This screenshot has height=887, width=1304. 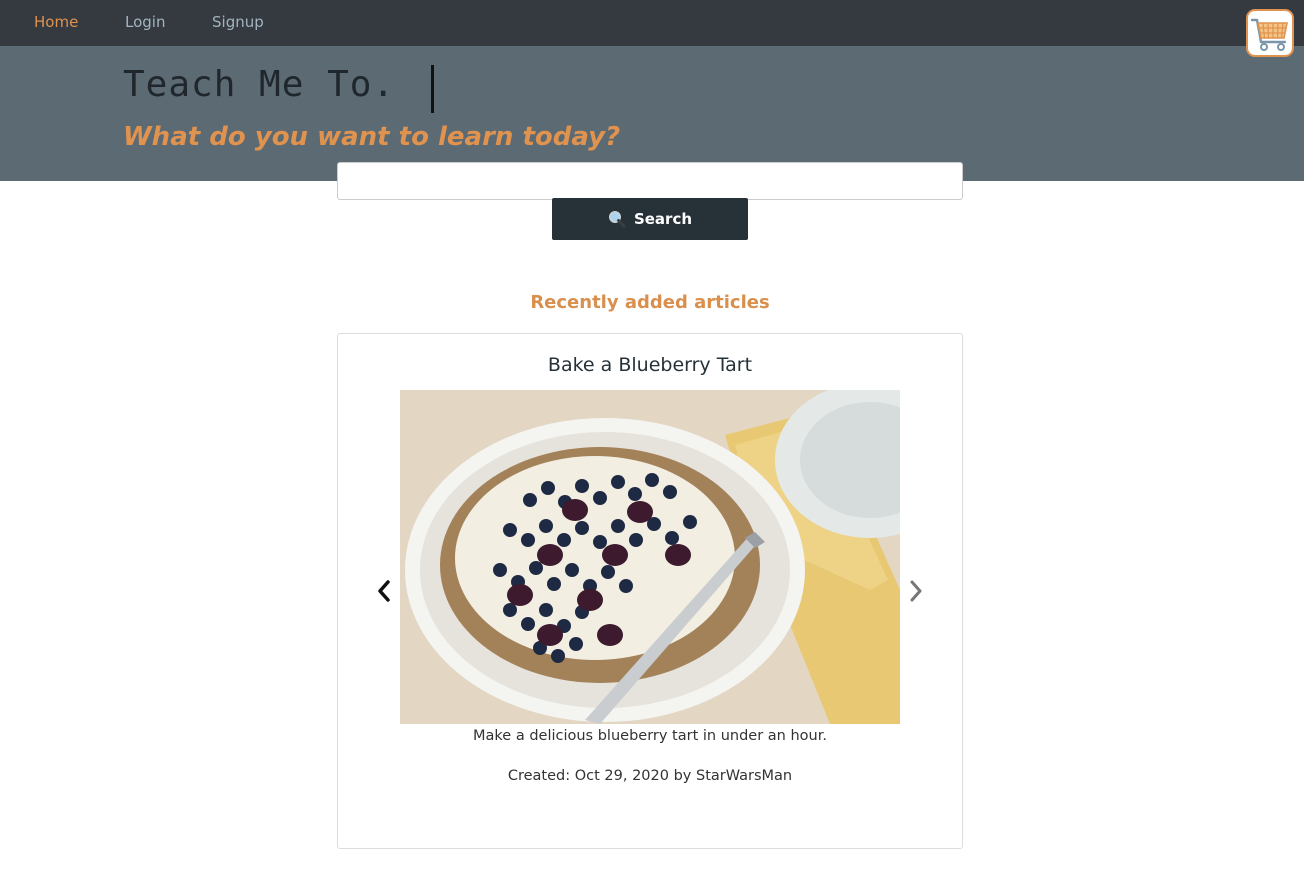 What do you see at coordinates (663, 219) in the screenshot?
I see `search-button-label: Search` at bounding box center [663, 219].